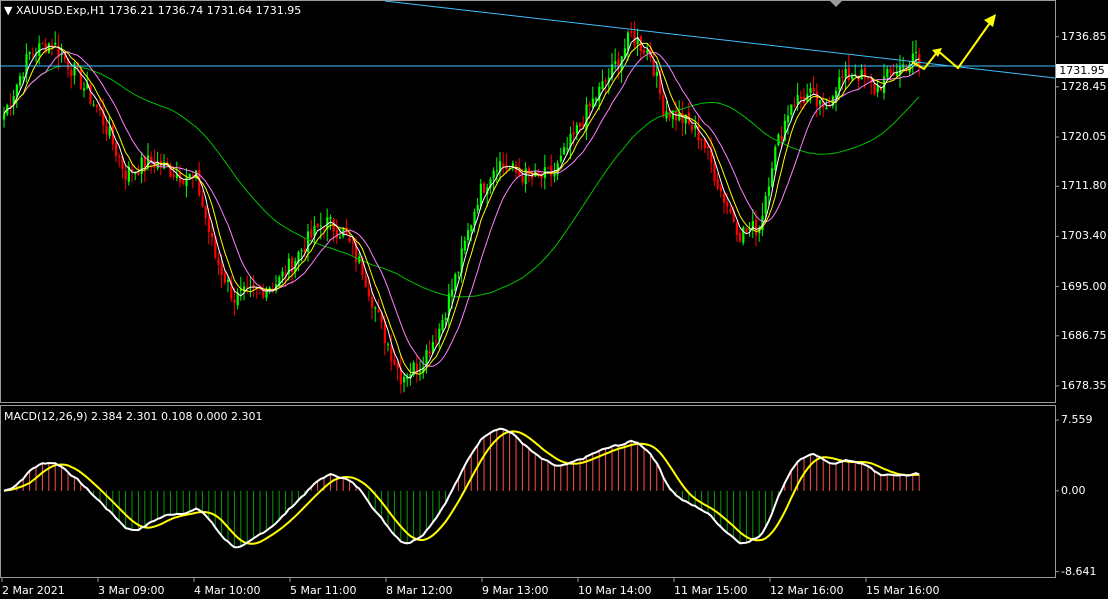 The width and height of the screenshot is (1108, 599). I want to click on price-tick-label: 1686.75, so click(1084, 335).